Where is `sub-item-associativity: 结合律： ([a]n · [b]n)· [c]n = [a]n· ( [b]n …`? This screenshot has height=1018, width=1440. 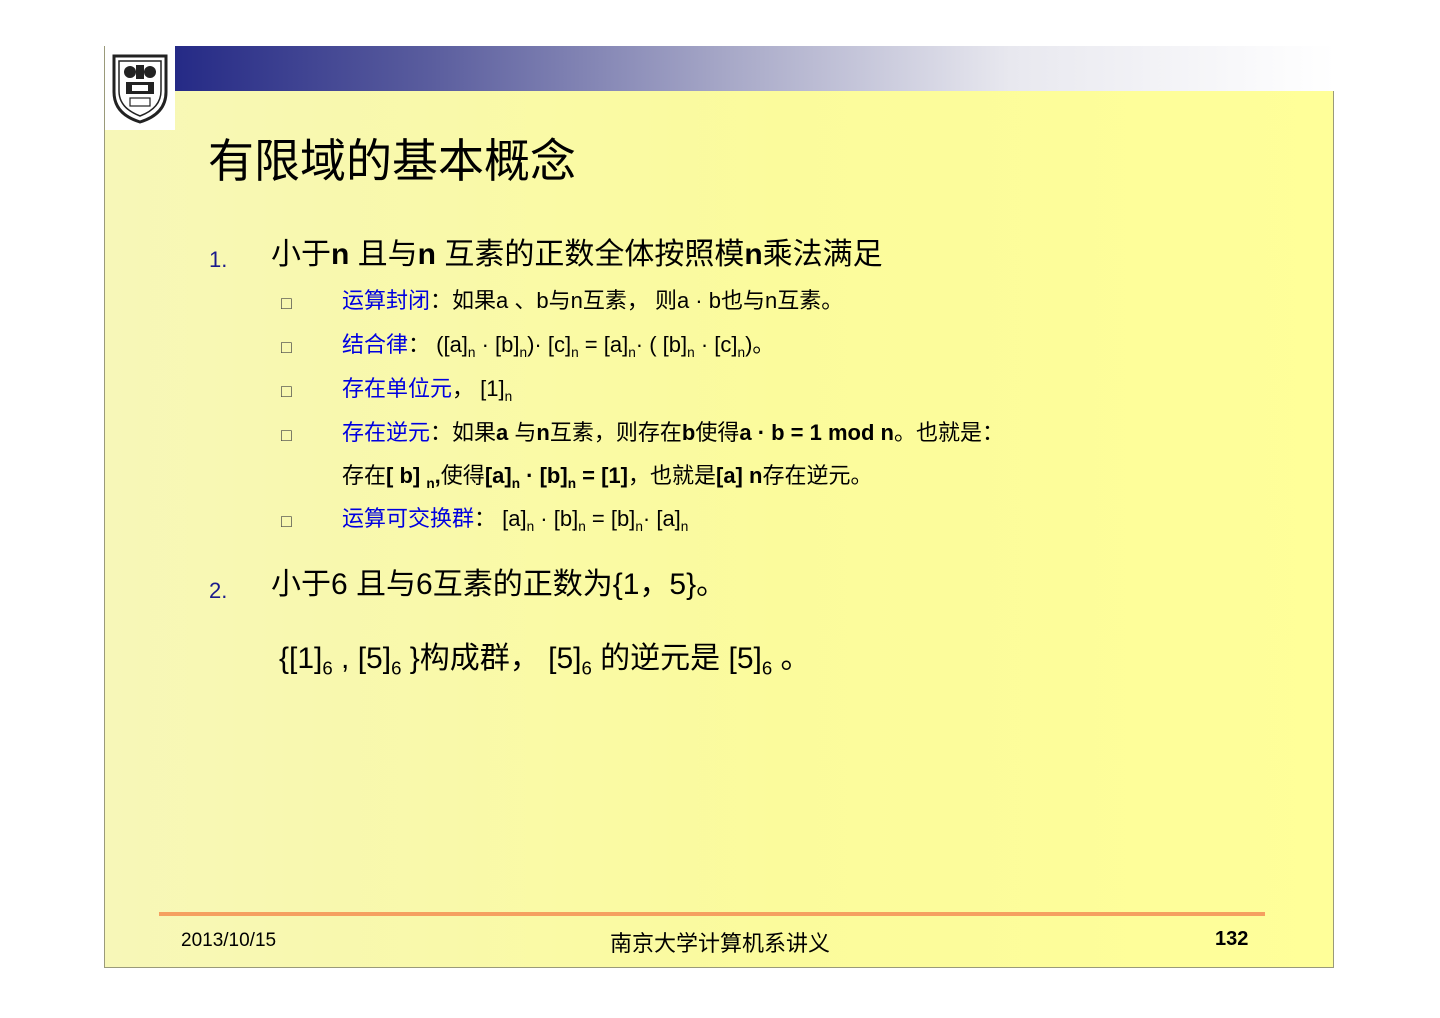 sub-item-associativity: 结合律： ([a]n · [b]n)· [c]n = [a]n· ( [b]n … is located at coordinates (558, 346).